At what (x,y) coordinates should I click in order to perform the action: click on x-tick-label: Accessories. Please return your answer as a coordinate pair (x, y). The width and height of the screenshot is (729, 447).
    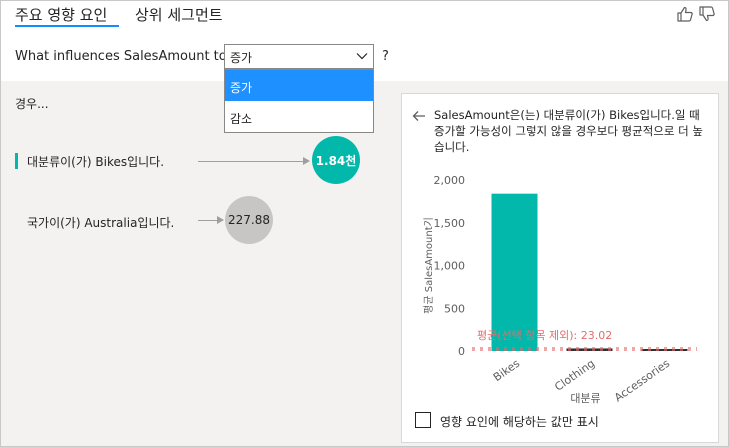
    Looking at the image, I should click on (642, 381).